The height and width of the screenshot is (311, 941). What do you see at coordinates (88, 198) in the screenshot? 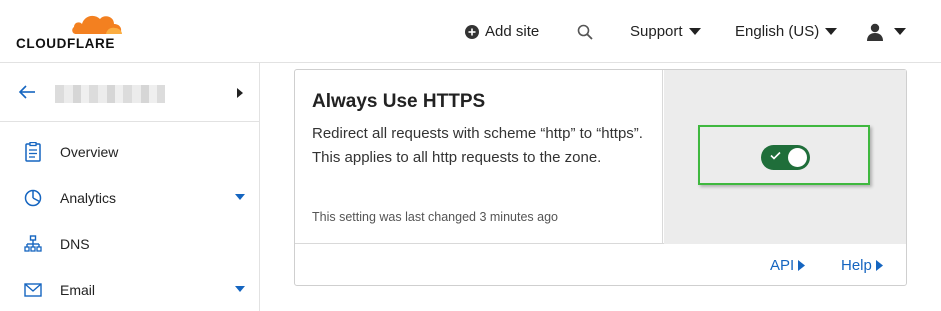
I see `sidebar-item-label: Analytics` at bounding box center [88, 198].